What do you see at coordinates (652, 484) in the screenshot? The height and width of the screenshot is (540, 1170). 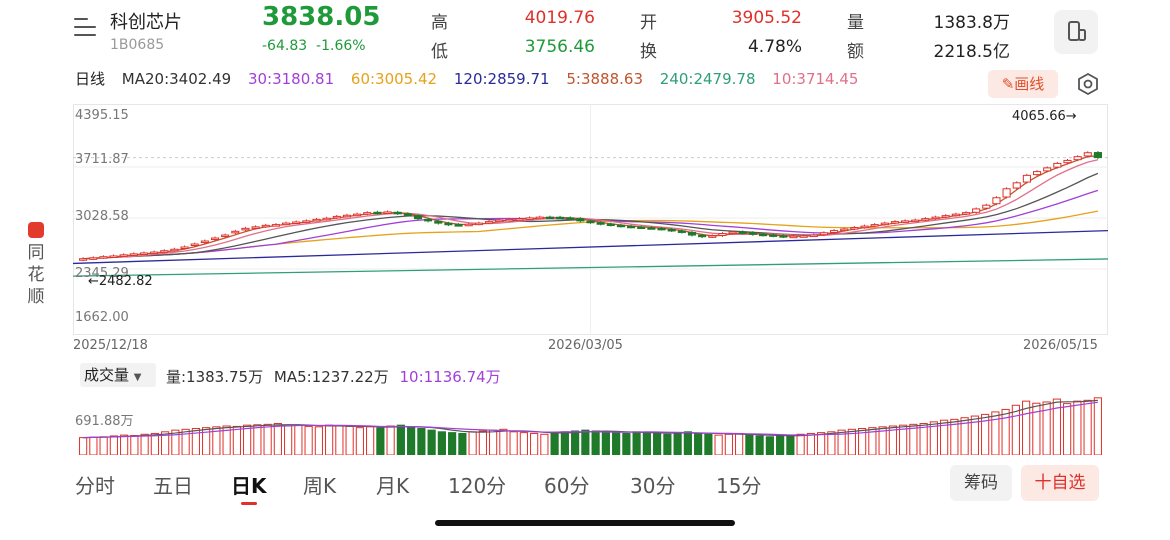 I see `tab-30min: 30分` at bounding box center [652, 484].